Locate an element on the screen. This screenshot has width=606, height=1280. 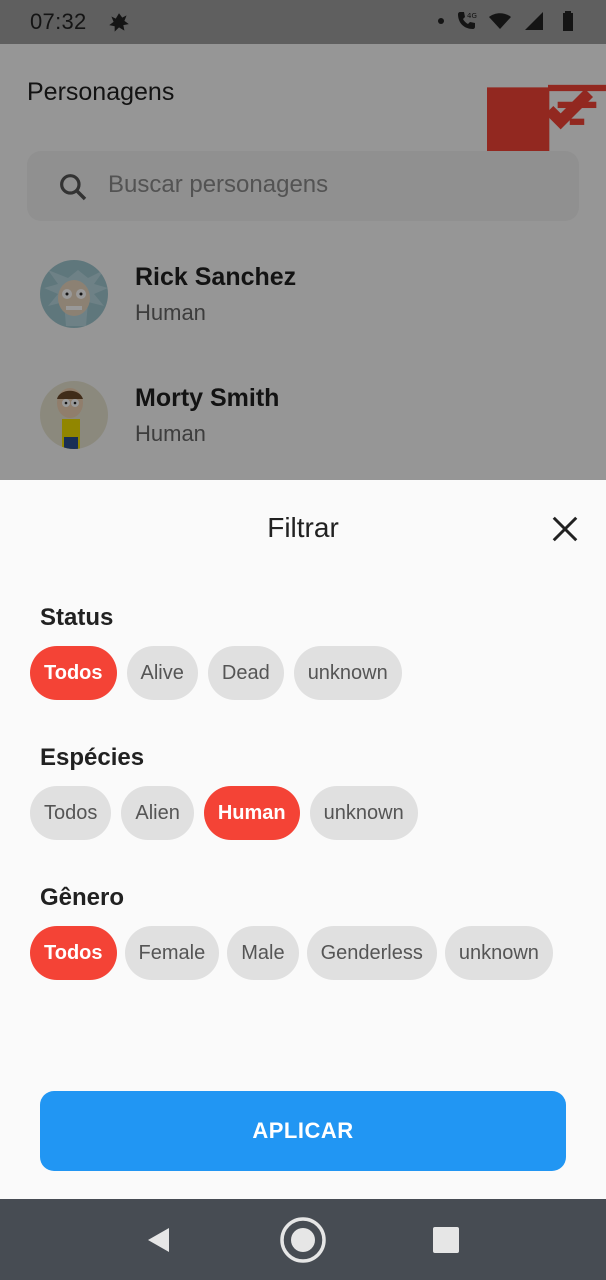
sheet-title: Filtrar is located at coordinates (303, 527).